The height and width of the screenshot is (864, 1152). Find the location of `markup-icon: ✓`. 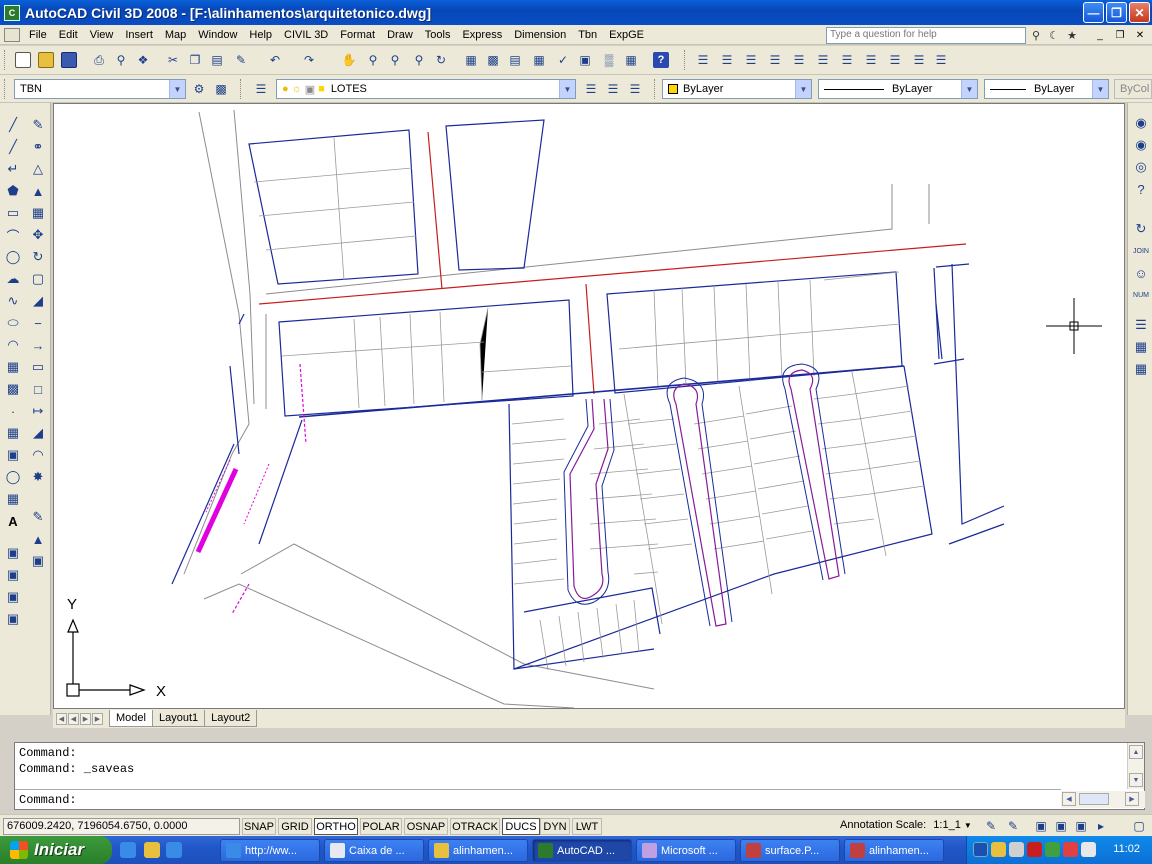

markup-icon: ✓ is located at coordinates (563, 60).